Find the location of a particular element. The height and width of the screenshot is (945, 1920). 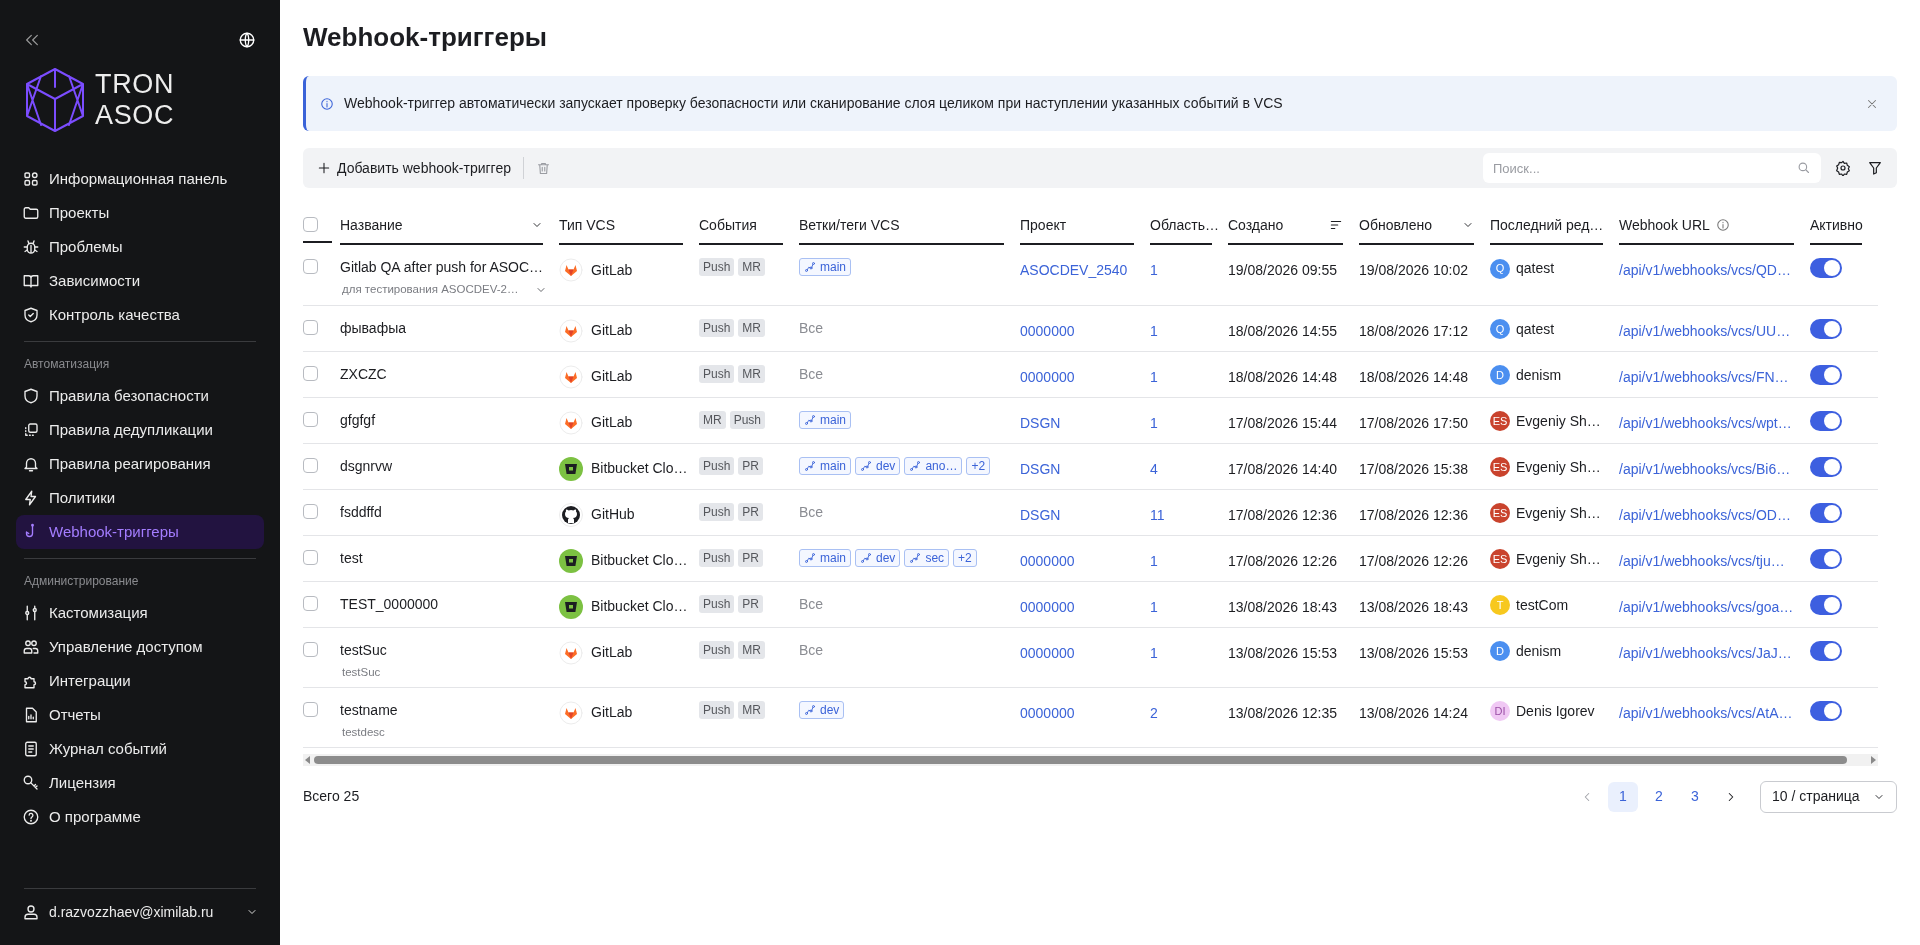

scope-link: 4 is located at coordinates (1154, 468).